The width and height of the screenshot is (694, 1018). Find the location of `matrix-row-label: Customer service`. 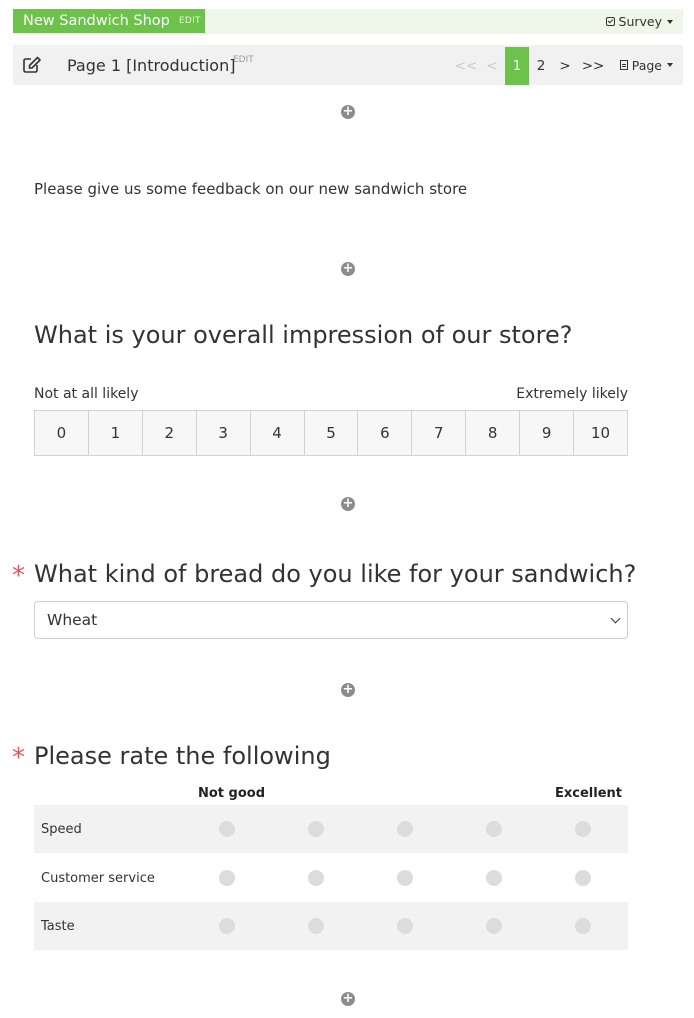

matrix-row-label: Customer service is located at coordinates (98, 878).